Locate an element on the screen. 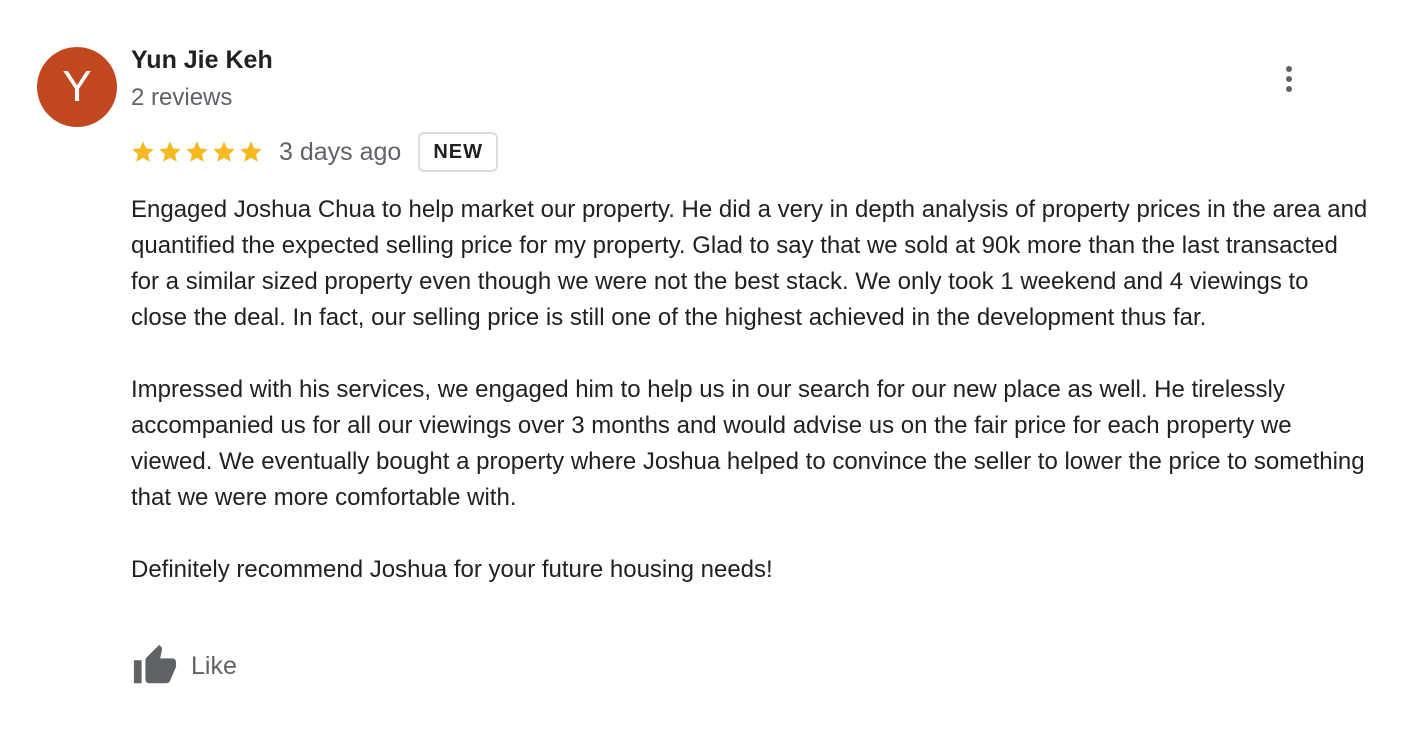  avatar: Y is located at coordinates (77, 87).